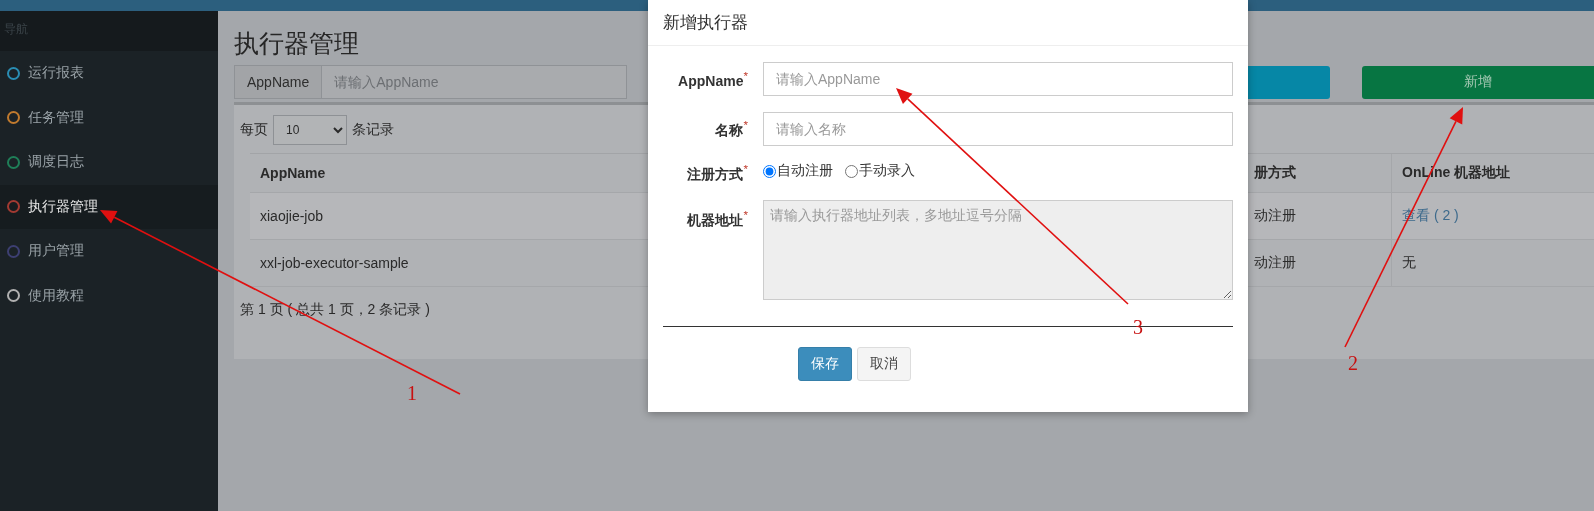 This screenshot has height=511, width=1594. I want to click on sidebar-item: 使用教程, so click(109, 295).